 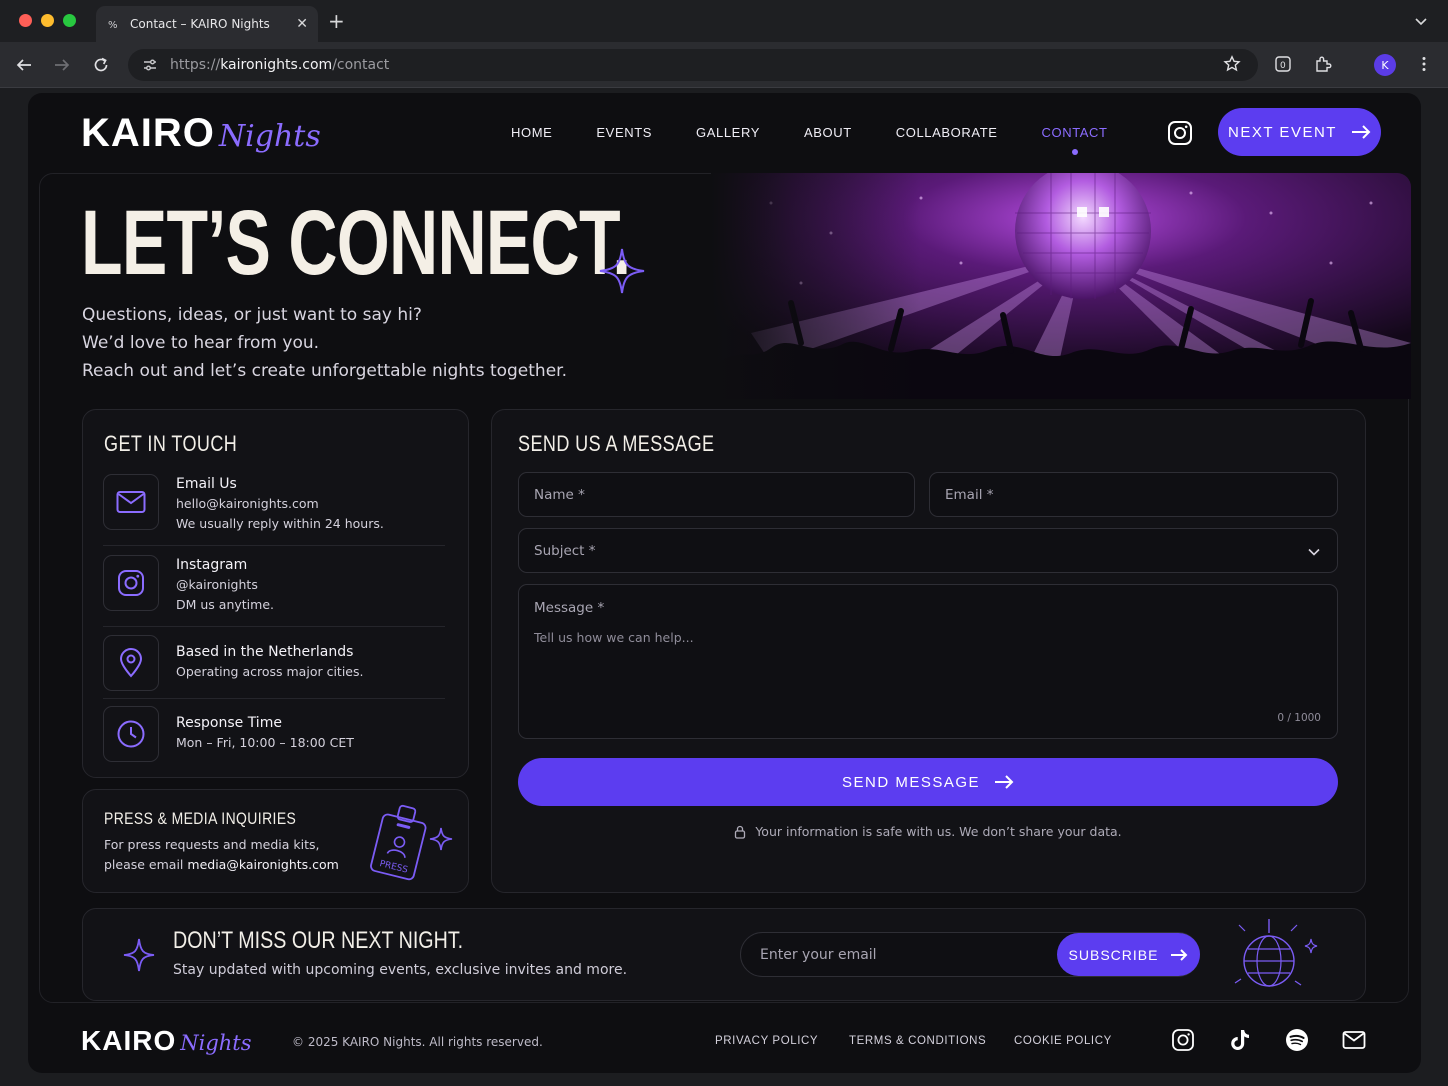 I want to click on new-tab-icon: +, so click(x=336, y=21).